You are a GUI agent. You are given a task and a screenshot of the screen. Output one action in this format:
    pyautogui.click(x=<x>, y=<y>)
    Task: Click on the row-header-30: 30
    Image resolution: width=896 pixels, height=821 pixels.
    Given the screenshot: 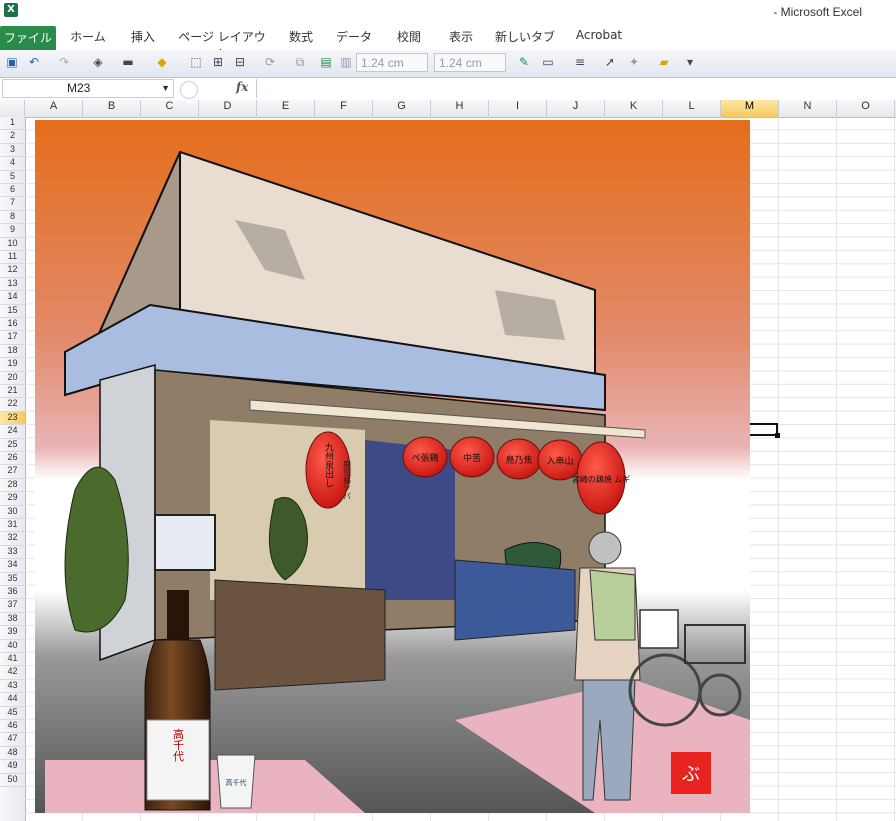 What is the action you would take?
    pyautogui.click(x=12, y=512)
    